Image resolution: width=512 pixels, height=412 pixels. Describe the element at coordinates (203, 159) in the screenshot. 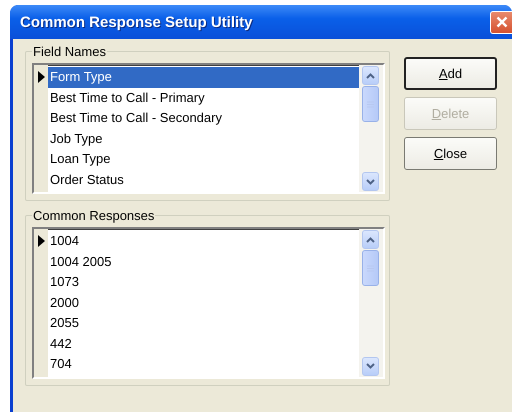

I see `list-item: Loan Type` at that location.